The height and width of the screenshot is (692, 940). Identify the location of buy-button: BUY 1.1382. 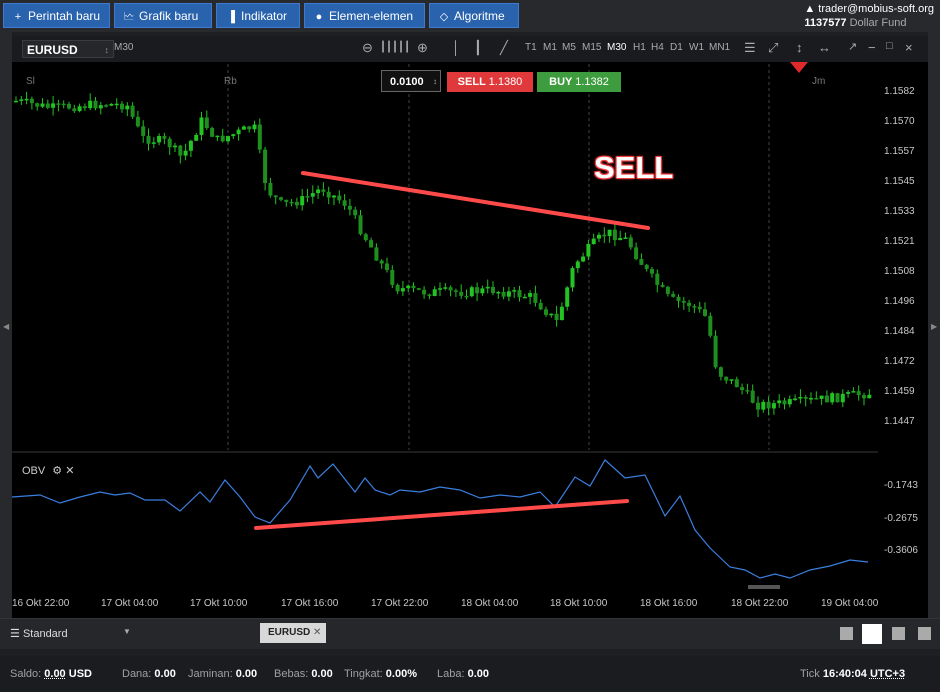
(579, 82).